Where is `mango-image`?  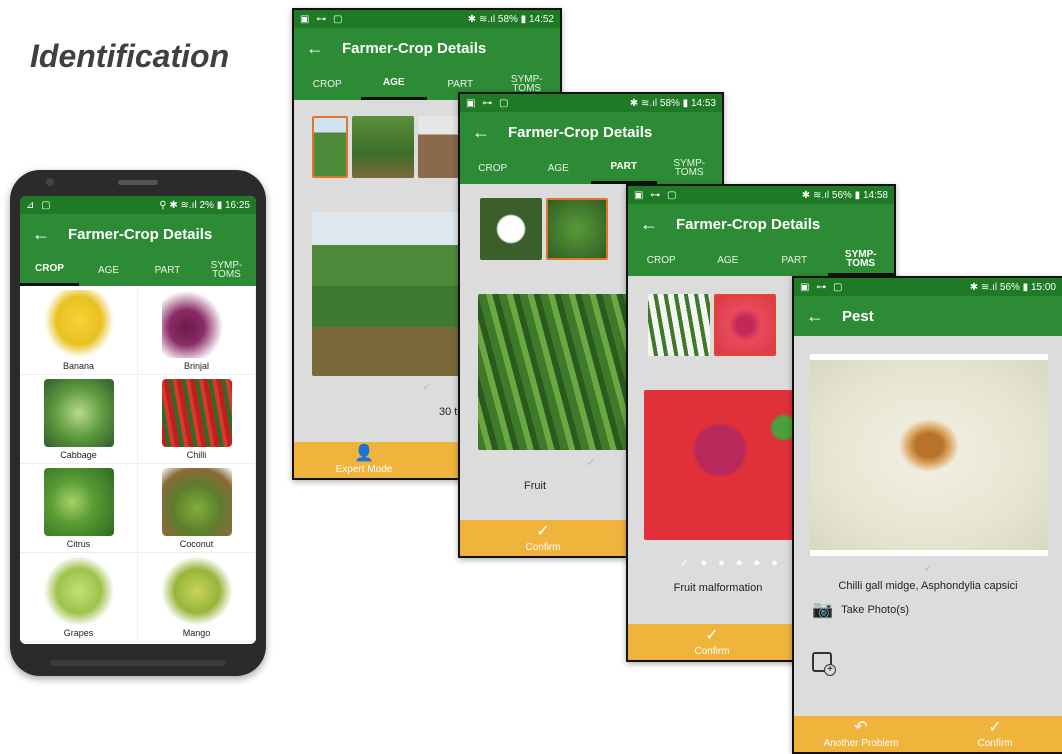 mango-image is located at coordinates (196, 591).